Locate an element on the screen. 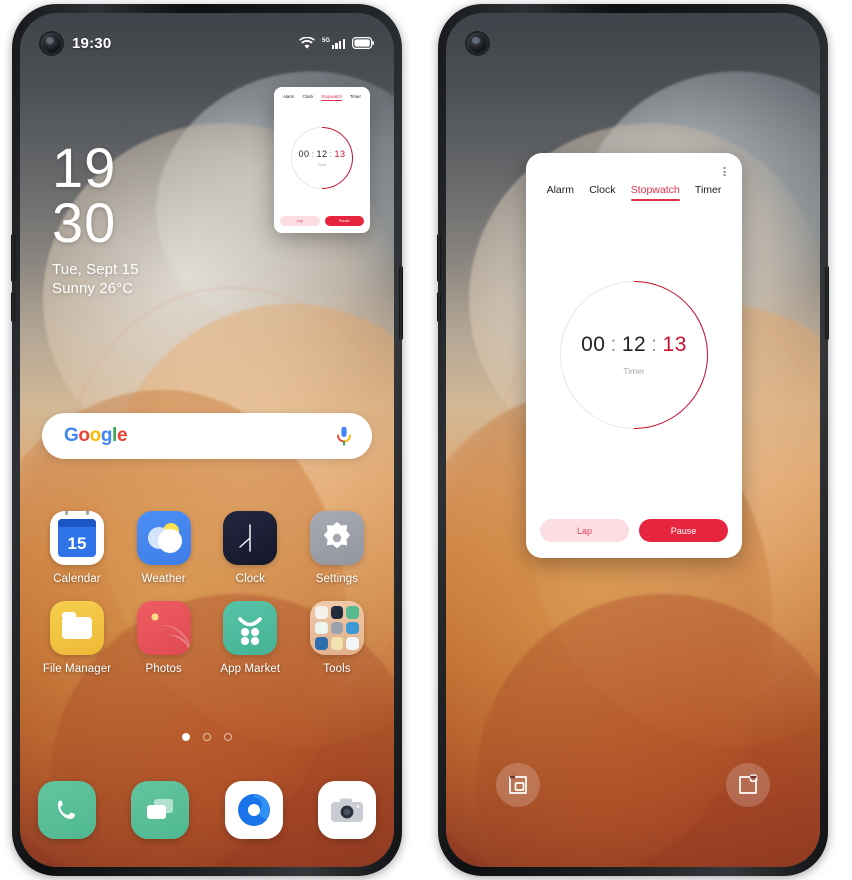  status-bar-time: 19:30 is located at coordinates (92, 43).